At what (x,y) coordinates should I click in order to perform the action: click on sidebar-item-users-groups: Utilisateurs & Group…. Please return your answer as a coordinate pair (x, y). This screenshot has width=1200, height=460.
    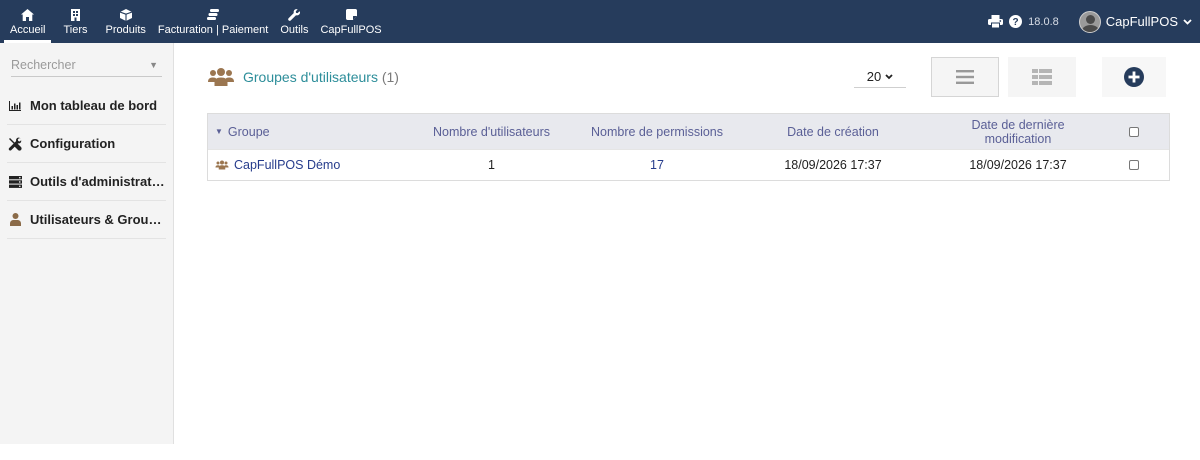
    Looking at the image, I should click on (86, 220).